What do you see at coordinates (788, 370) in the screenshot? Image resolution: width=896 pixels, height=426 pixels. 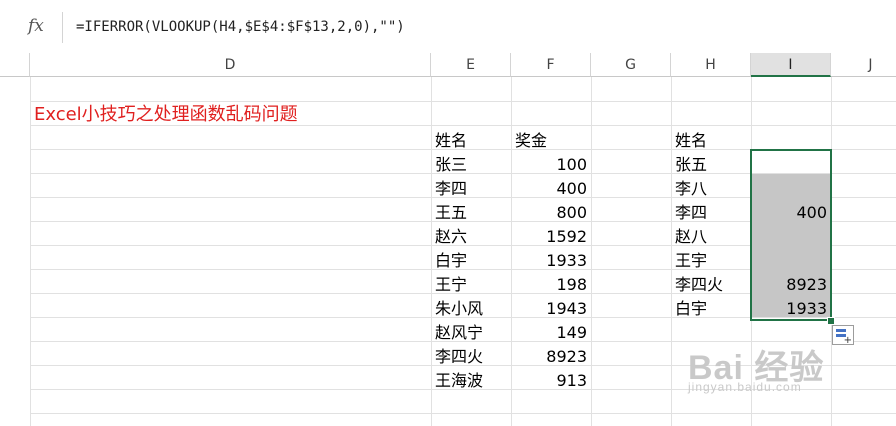 I see `baidu-watermark: Bai 经验 jingyan.baidu.com` at bounding box center [788, 370].